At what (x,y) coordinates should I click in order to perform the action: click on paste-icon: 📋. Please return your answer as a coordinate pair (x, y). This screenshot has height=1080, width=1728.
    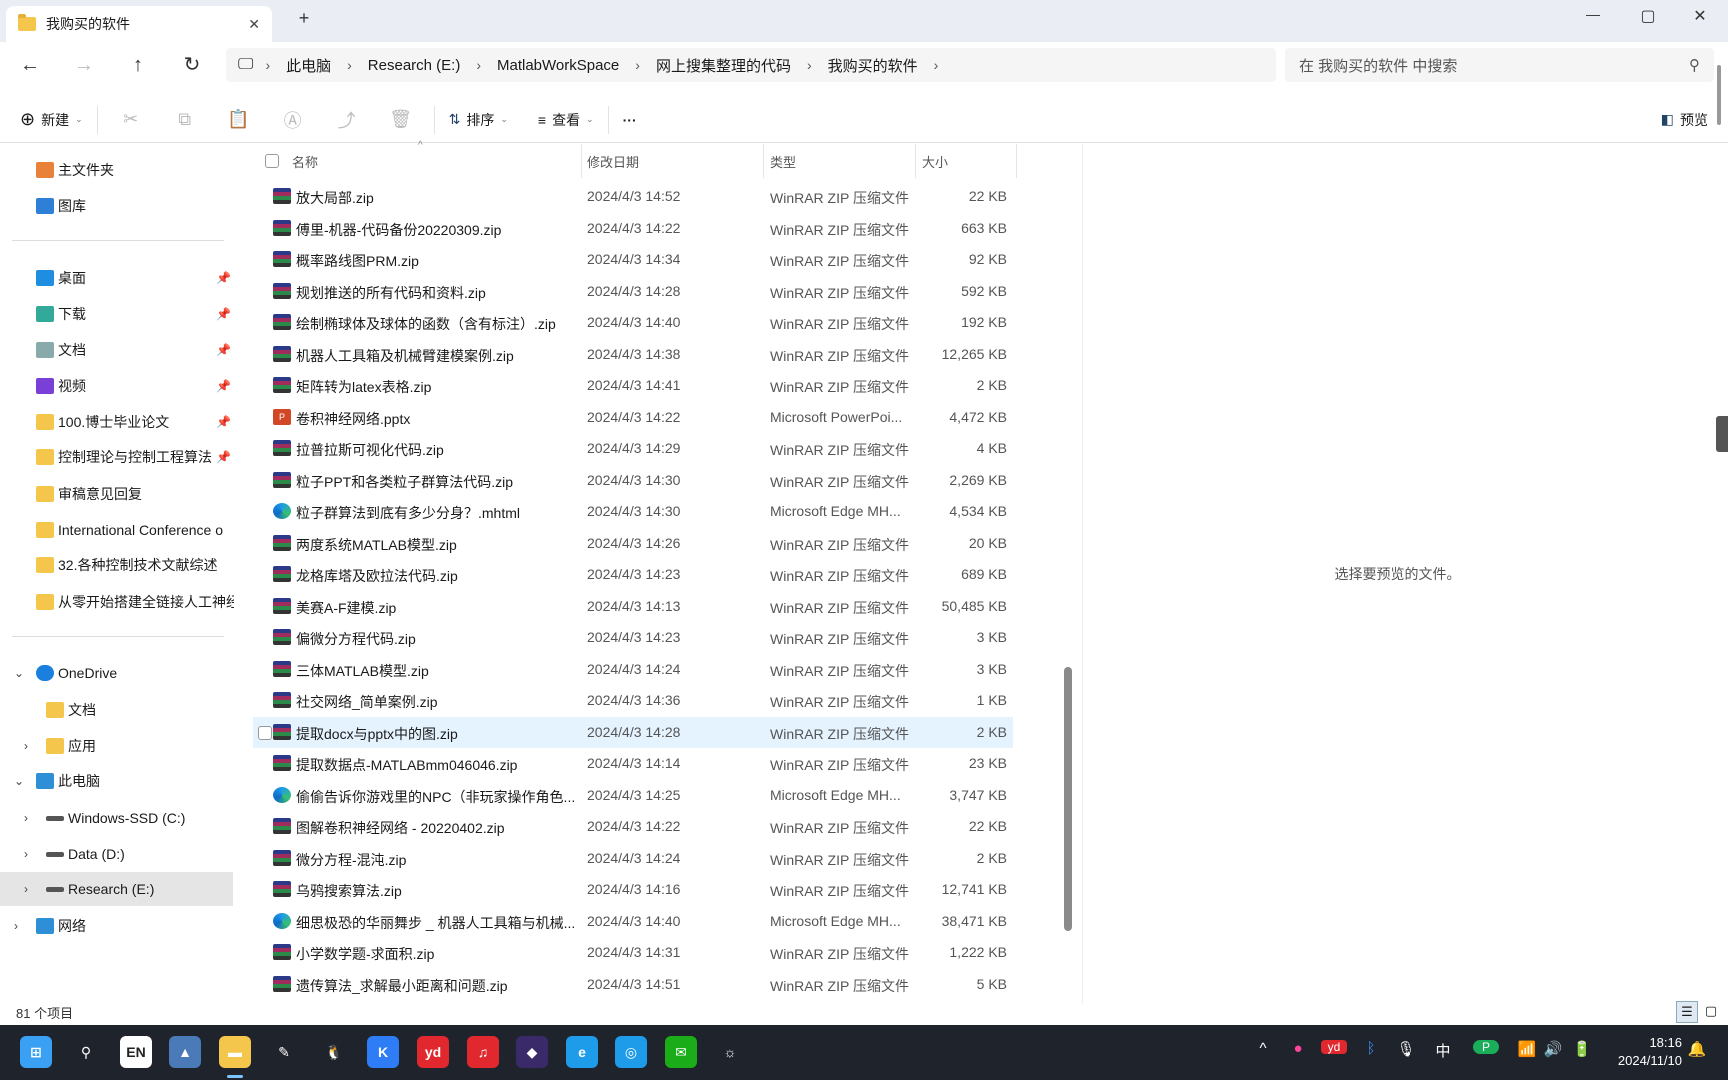
    Looking at the image, I should click on (239, 120).